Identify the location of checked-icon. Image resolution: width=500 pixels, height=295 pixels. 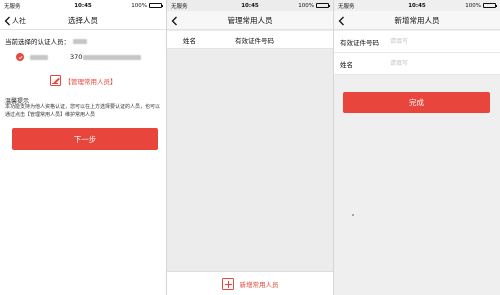
(20, 57).